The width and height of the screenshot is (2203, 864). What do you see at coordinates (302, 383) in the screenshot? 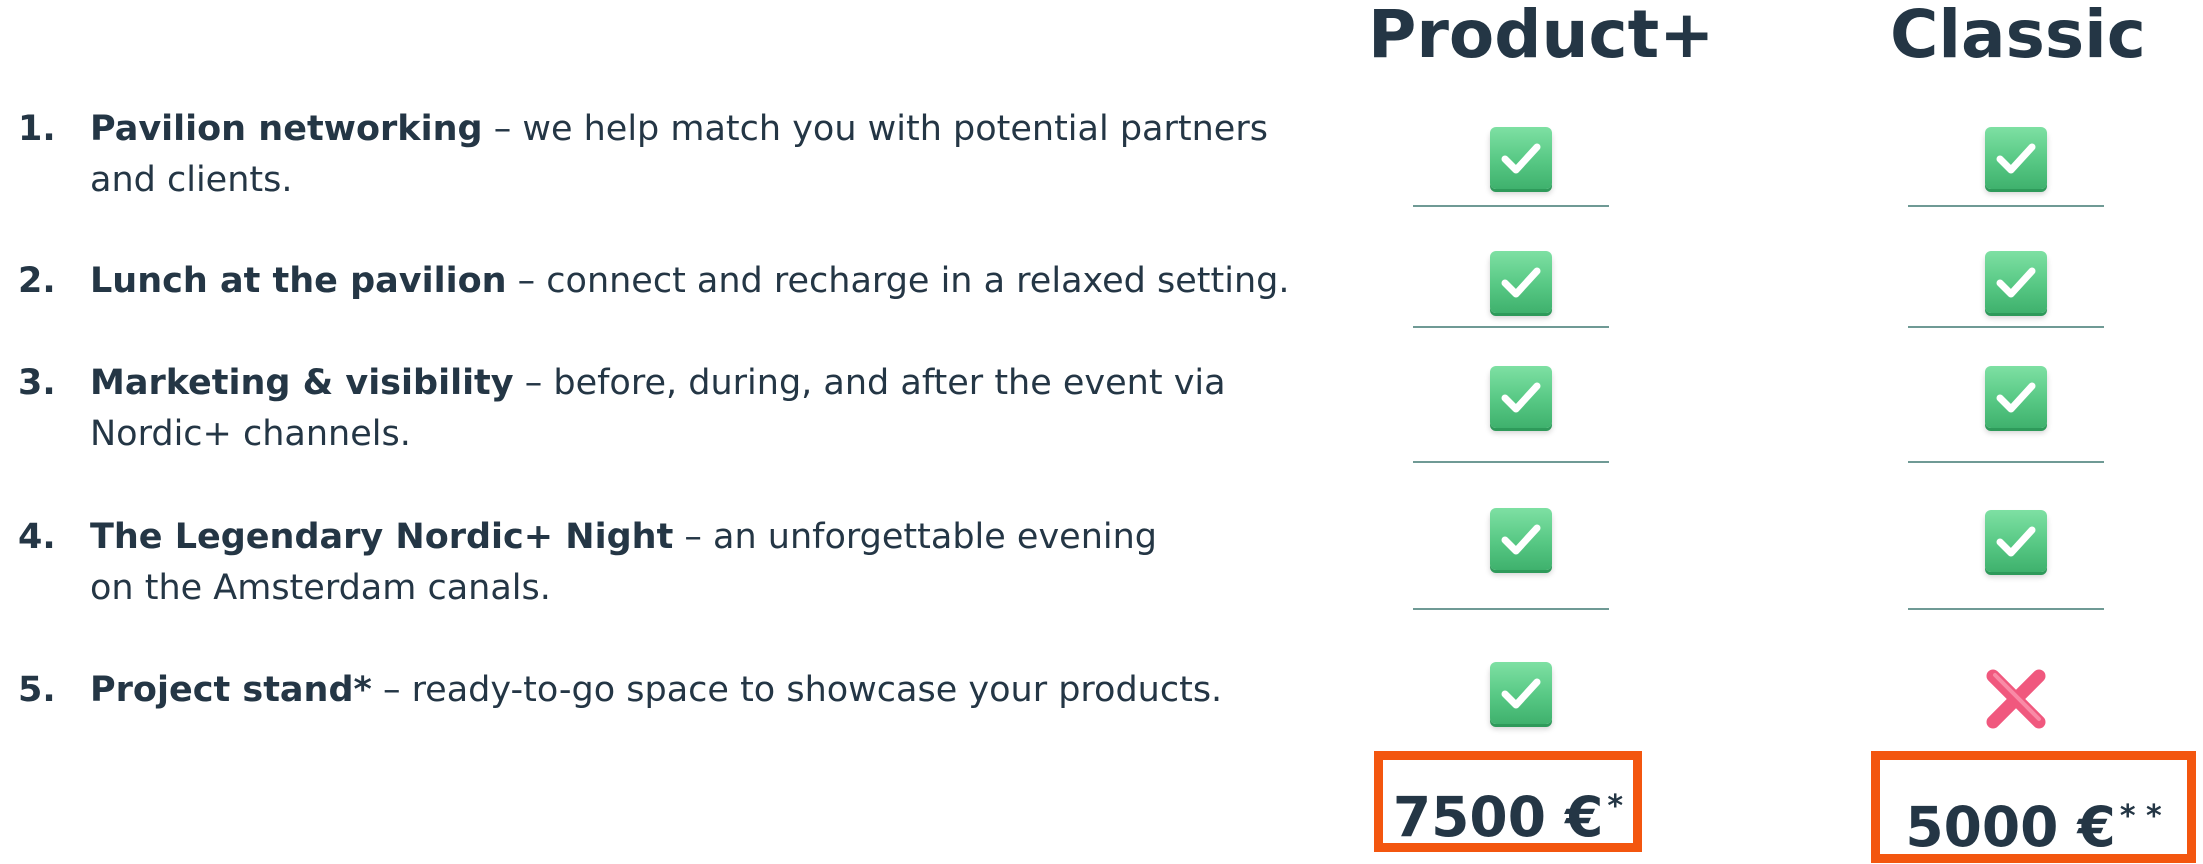
I see `feature-title: Marketing & visibility` at bounding box center [302, 383].